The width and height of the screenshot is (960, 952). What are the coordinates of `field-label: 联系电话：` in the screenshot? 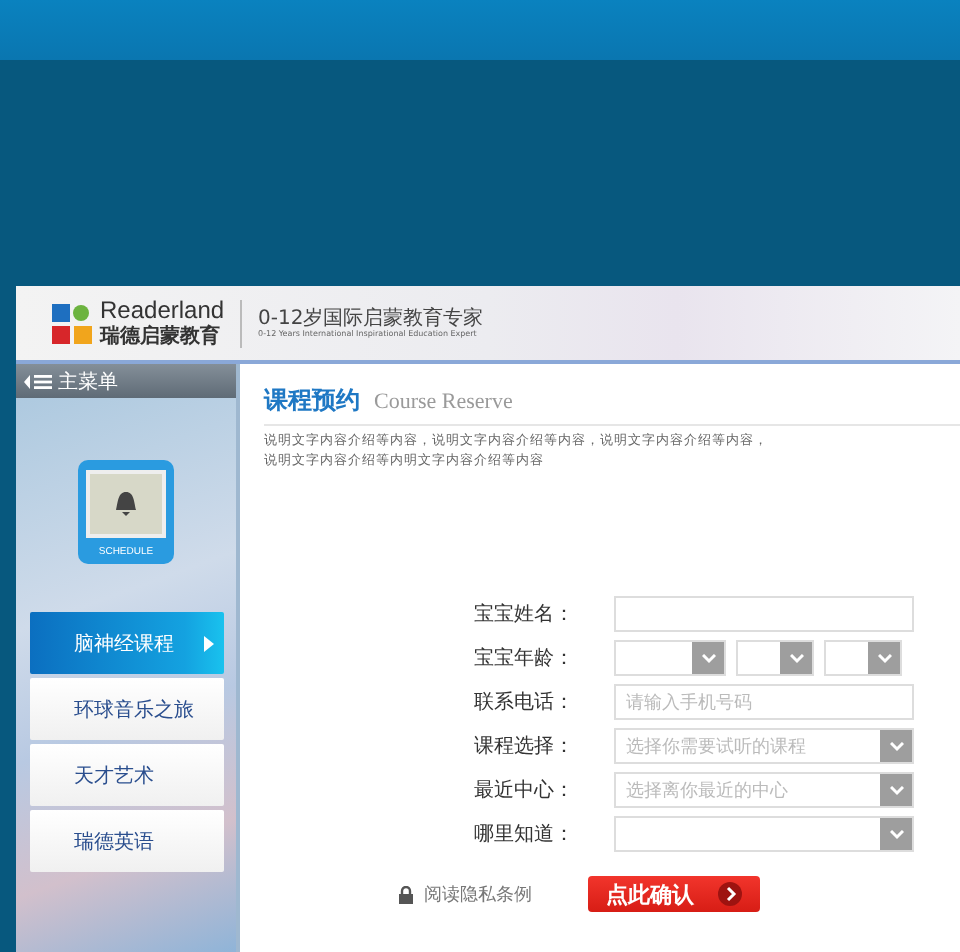 It's located at (525, 702).